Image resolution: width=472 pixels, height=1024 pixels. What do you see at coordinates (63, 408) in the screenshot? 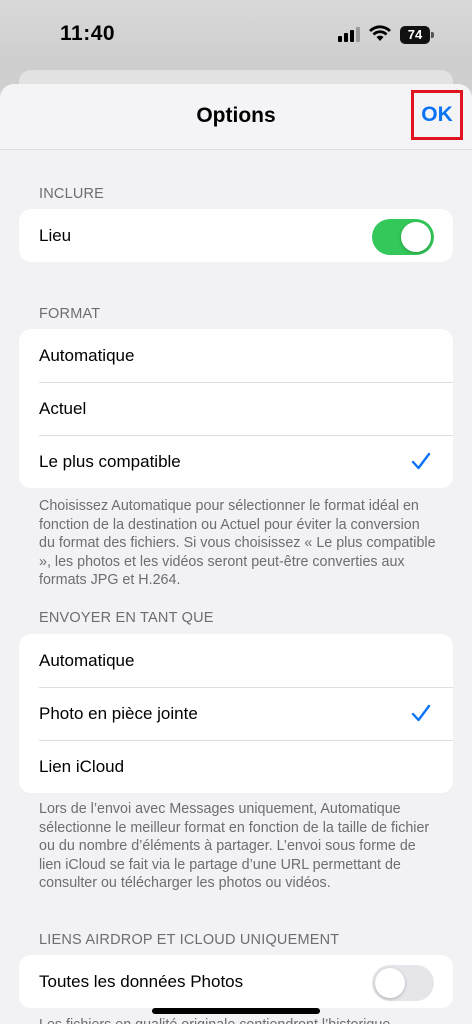
I see `format-option-label: Actuel` at bounding box center [63, 408].